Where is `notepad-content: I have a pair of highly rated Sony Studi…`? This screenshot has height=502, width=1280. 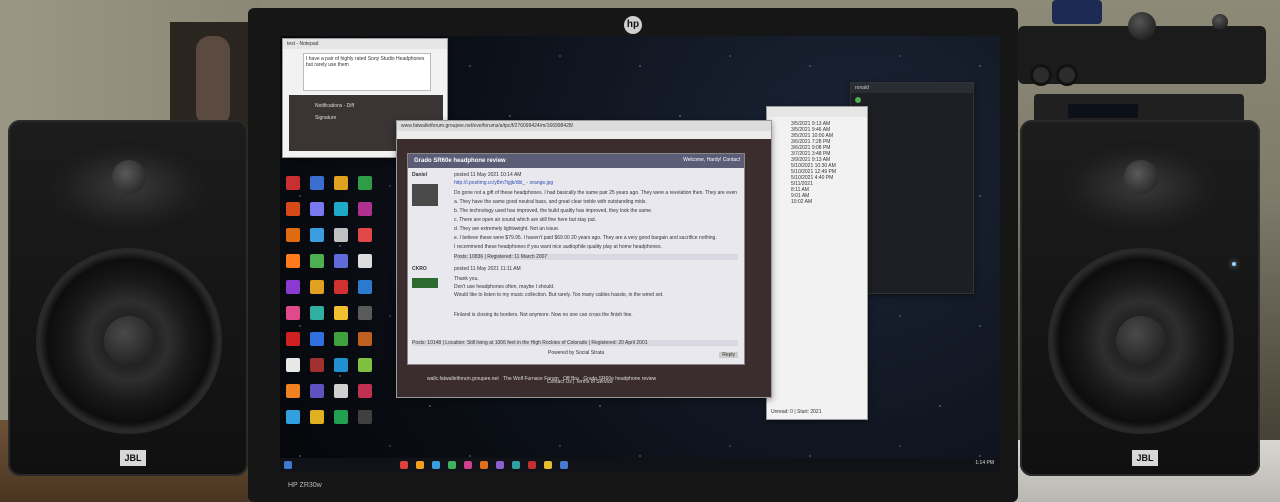 notepad-content: I have a pair of highly rated Sony Studi… is located at coordinates (367, 62).